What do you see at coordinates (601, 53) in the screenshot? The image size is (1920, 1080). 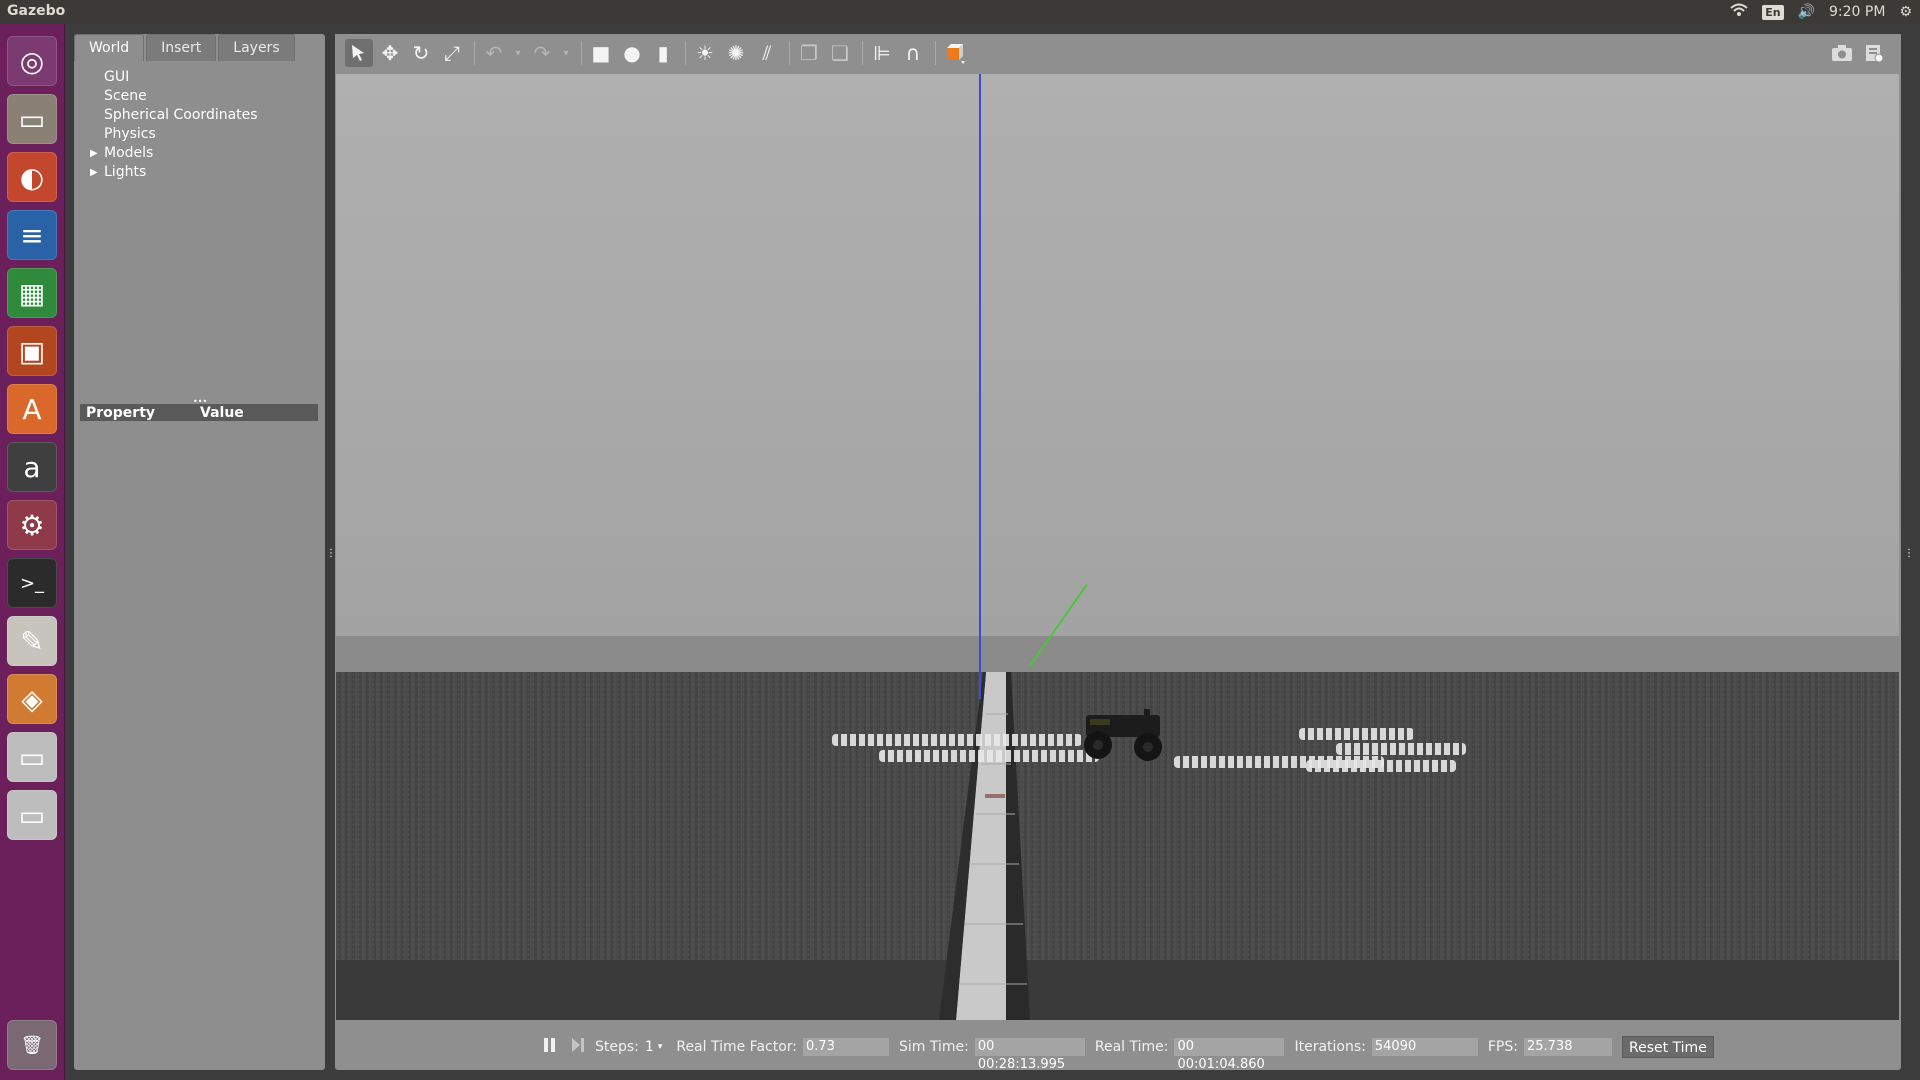 I see `box-icon: ■` at bounding box center [601, 53].